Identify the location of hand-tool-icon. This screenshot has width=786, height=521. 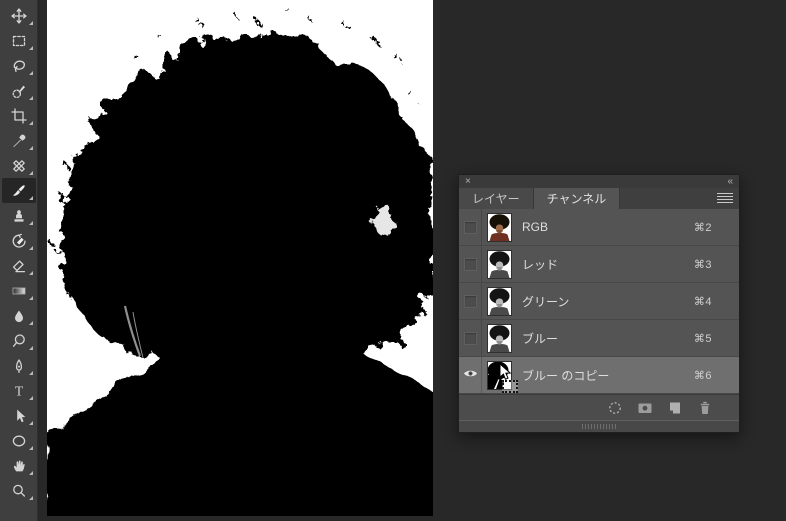
(19, 465).